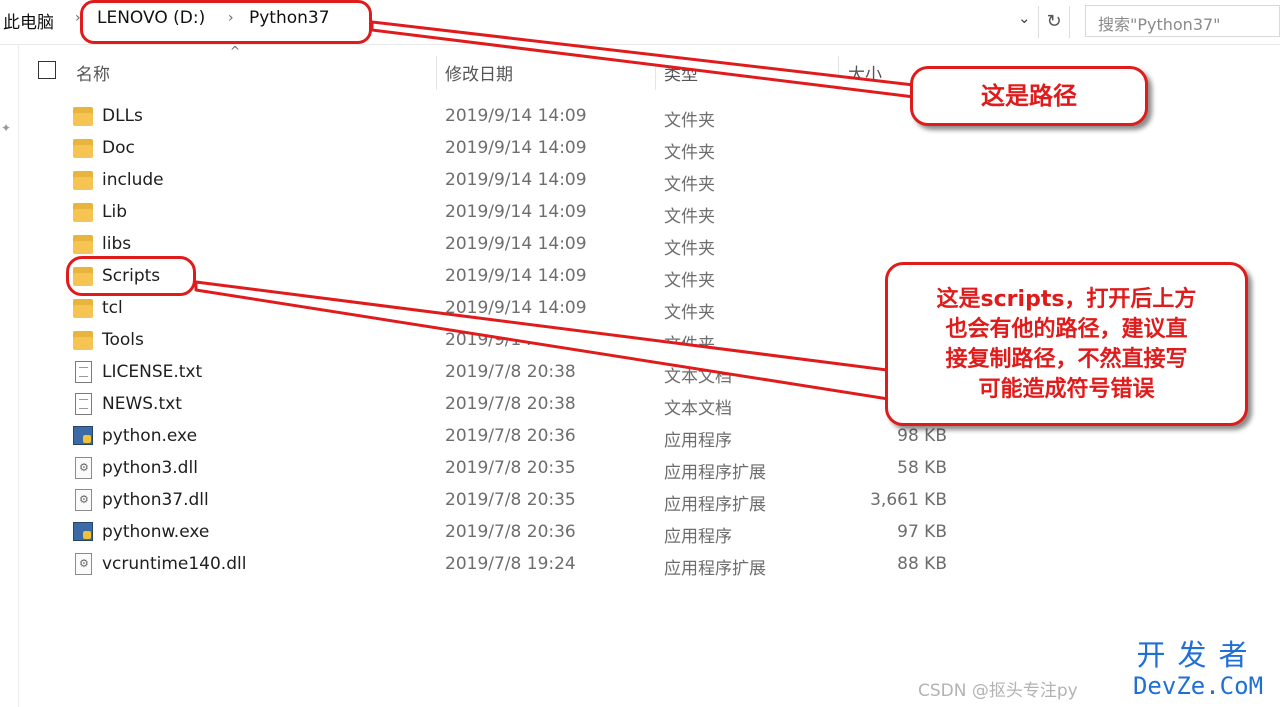 The image size is (1280, 707). I want to click on file-date: 2019/7/8 19:24, so click(510, 564).